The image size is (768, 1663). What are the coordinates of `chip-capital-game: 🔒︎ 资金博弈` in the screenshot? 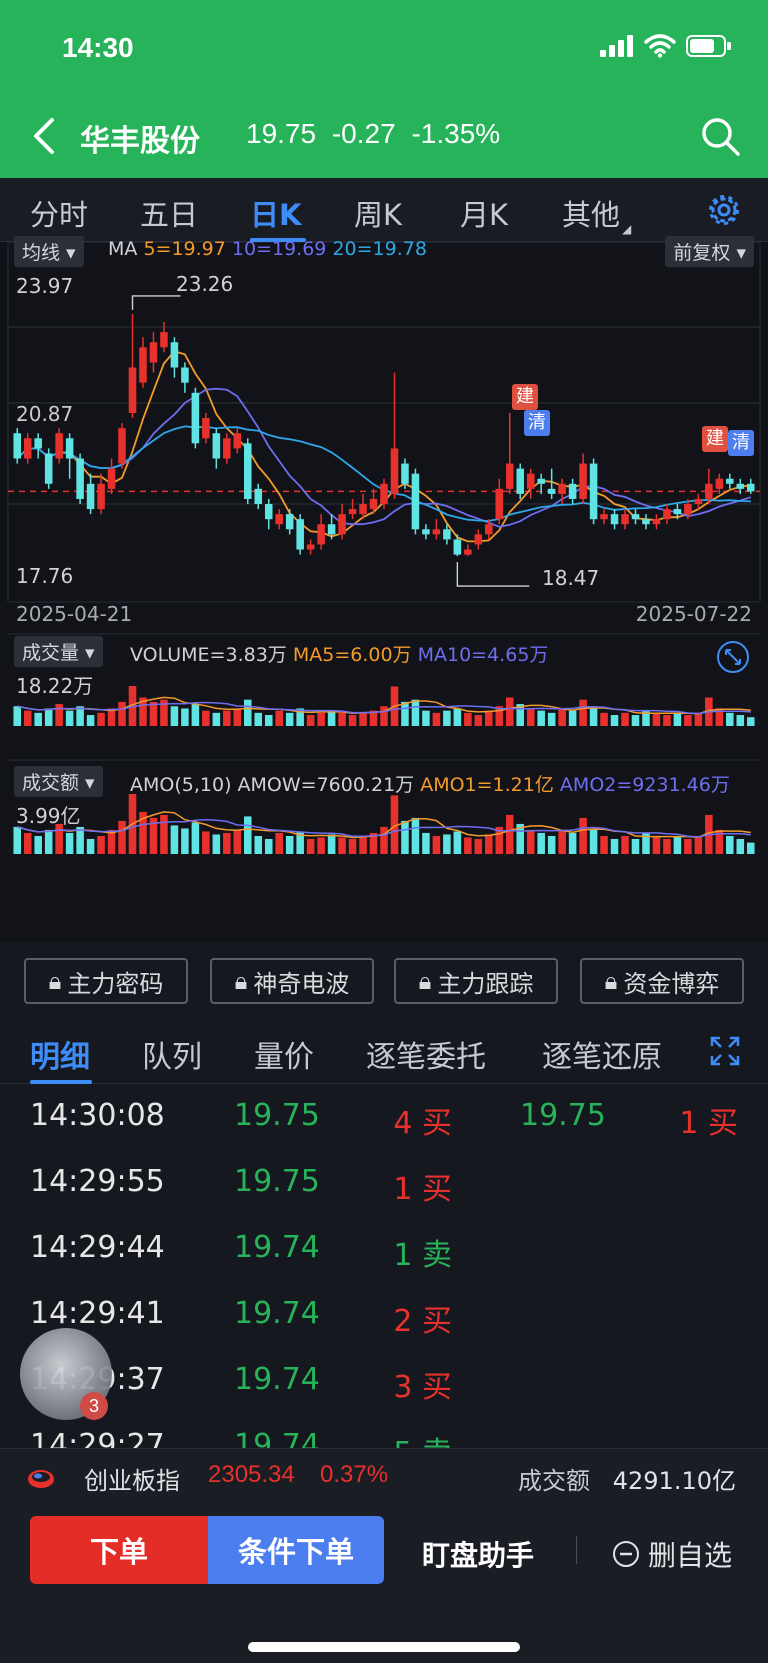 It's located at (662, 981).